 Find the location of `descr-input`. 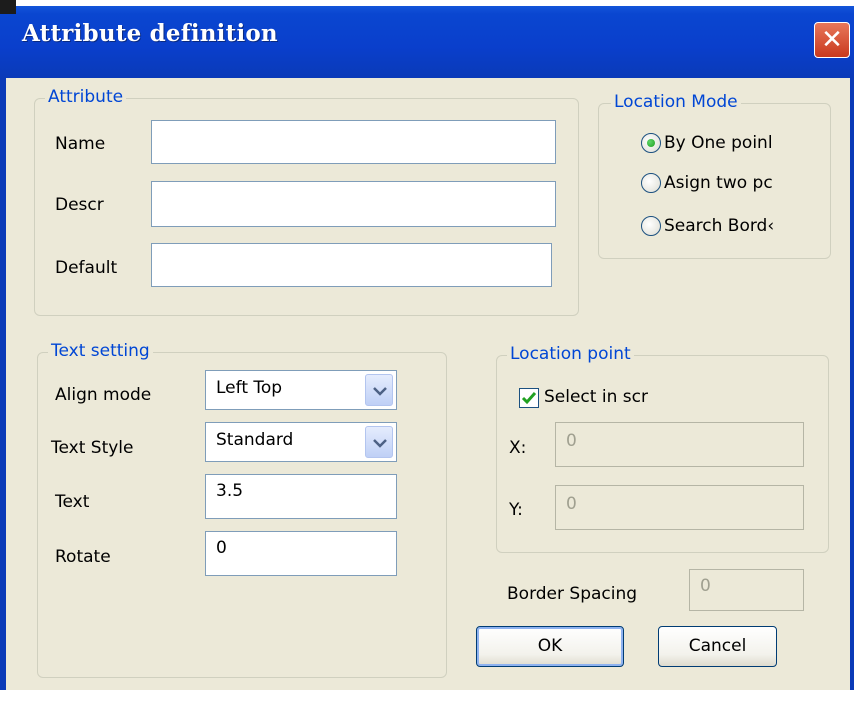

descr-input is located at coordinates (353, 204).